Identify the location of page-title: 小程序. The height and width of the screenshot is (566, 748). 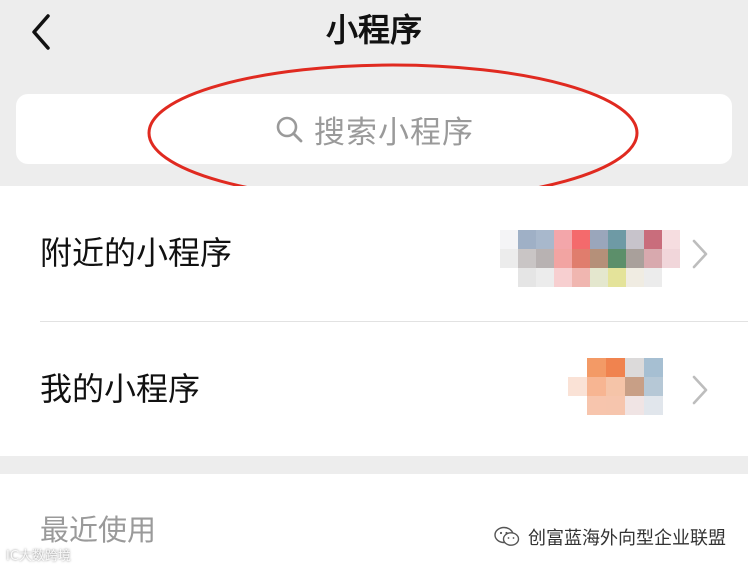
(373, 30).